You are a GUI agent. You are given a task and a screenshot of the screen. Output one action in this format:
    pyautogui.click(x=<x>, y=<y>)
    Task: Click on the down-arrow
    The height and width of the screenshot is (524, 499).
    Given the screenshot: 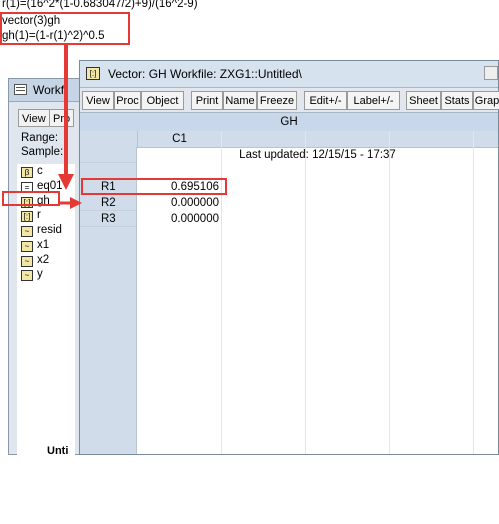 What is the action you would take?
    pyautogui.click(x=66, y=117)
    